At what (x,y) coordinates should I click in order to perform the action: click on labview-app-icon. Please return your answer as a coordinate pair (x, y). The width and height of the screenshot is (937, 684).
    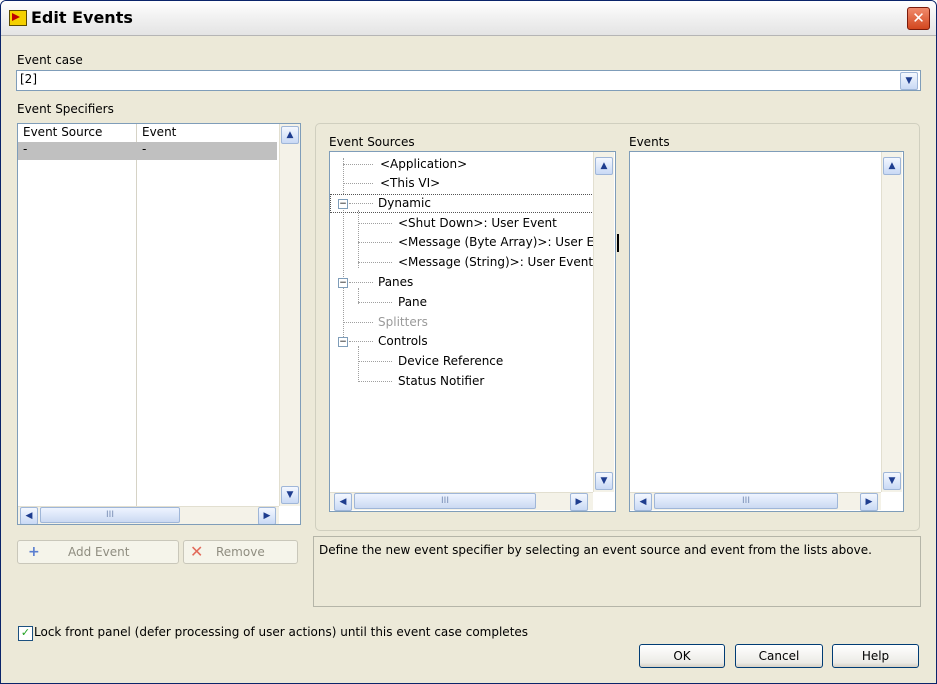
    Looking at the image, I should click on (18, 18).